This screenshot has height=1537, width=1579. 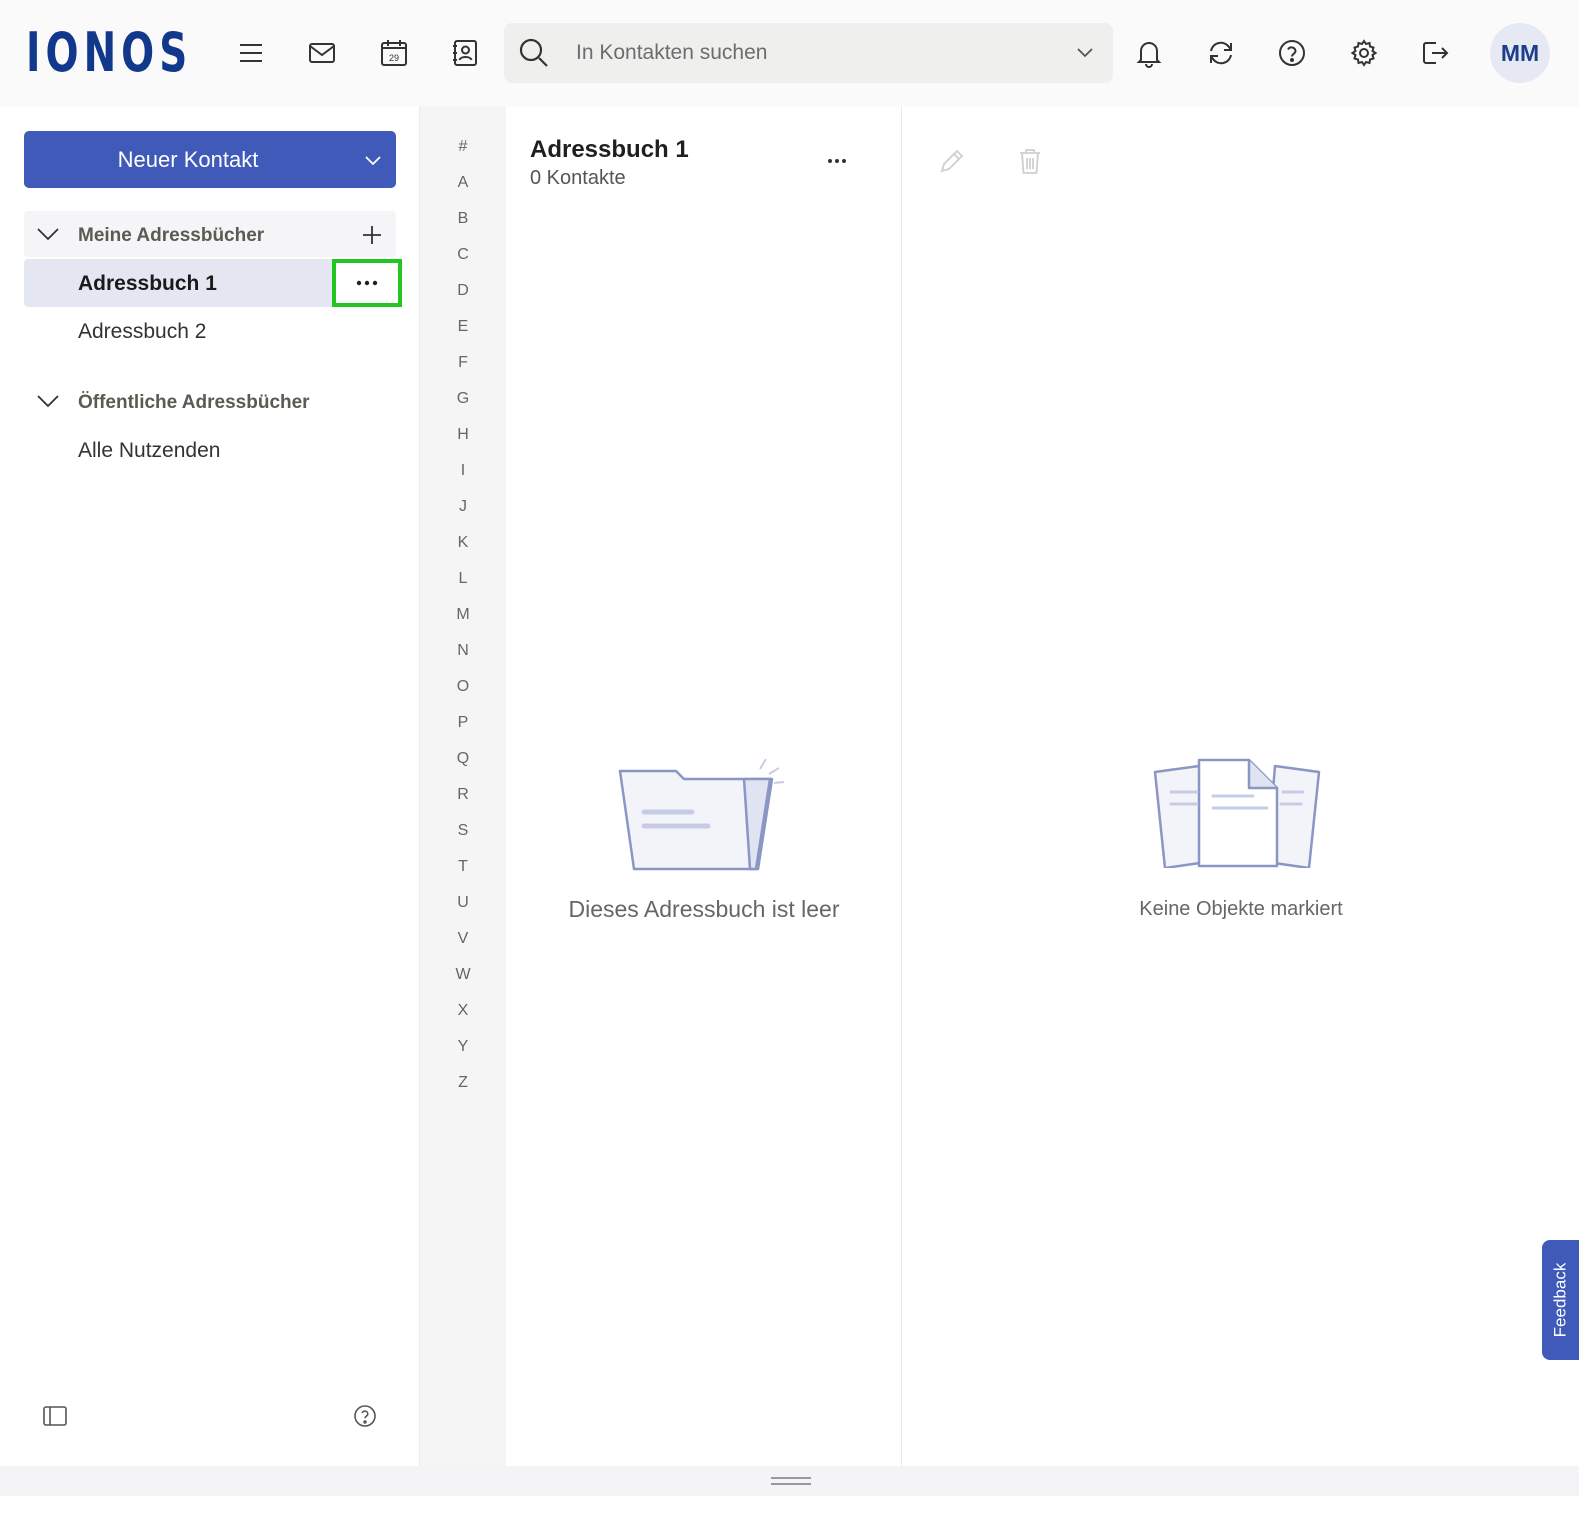 I want to click on alphabet-letter-n: N, so click(x=463, y=651).